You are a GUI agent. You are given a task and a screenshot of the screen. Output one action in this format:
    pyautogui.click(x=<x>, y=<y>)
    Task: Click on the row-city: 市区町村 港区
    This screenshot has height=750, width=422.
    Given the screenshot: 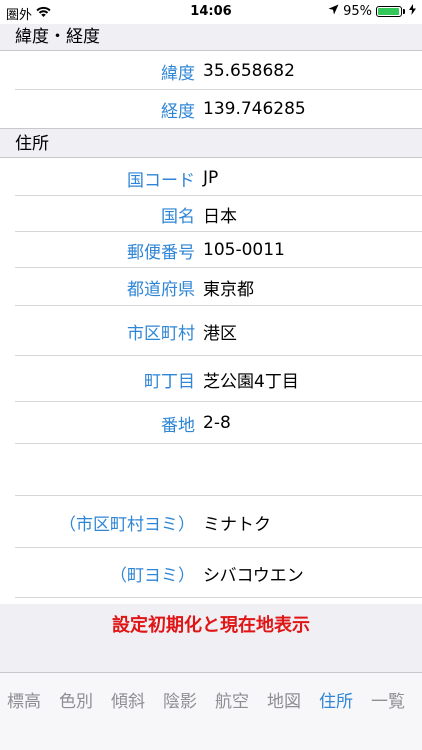 What is the action you would take?
    pyautogui.click(x=211, y=331)
    